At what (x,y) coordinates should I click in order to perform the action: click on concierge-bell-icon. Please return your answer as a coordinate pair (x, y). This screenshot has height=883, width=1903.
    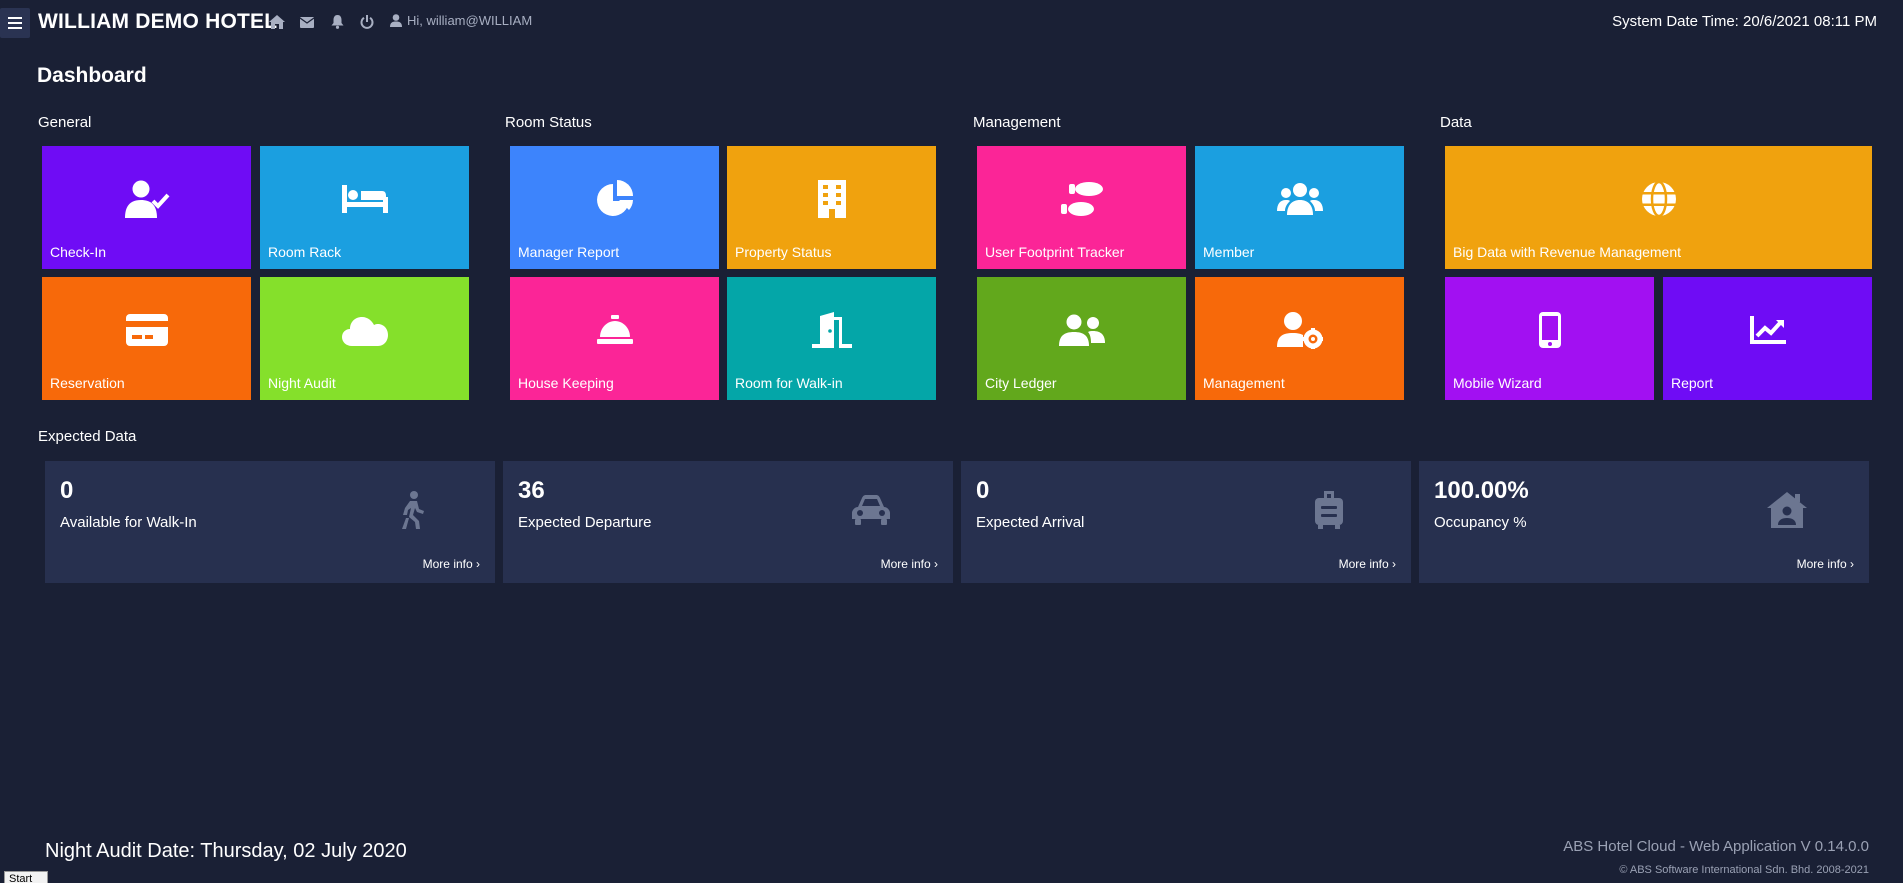
    Looking at the image, I should click on (614, 329).